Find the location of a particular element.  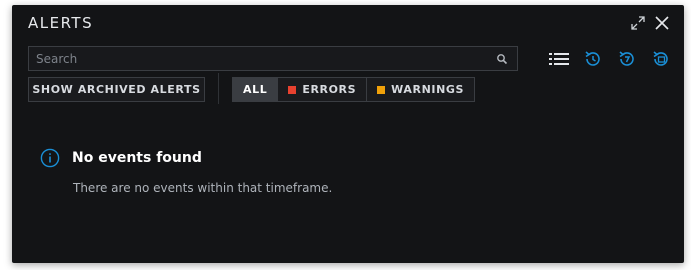

expand-icon is located at coordinates (638, 23).